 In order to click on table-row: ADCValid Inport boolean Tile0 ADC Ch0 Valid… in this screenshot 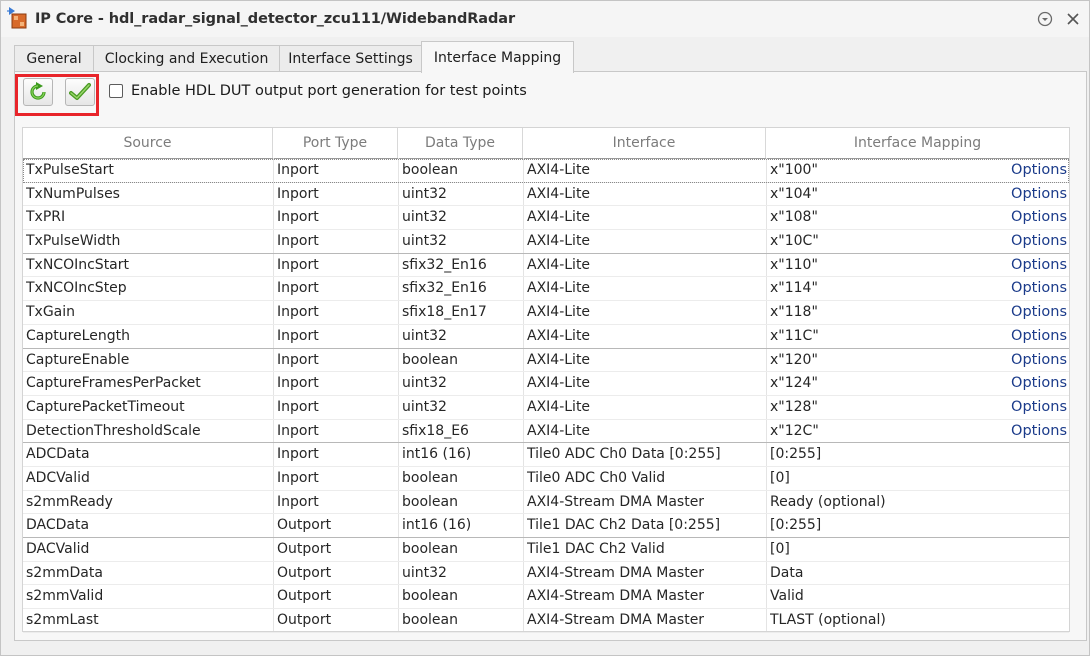, I will do `click(546, 479)`.